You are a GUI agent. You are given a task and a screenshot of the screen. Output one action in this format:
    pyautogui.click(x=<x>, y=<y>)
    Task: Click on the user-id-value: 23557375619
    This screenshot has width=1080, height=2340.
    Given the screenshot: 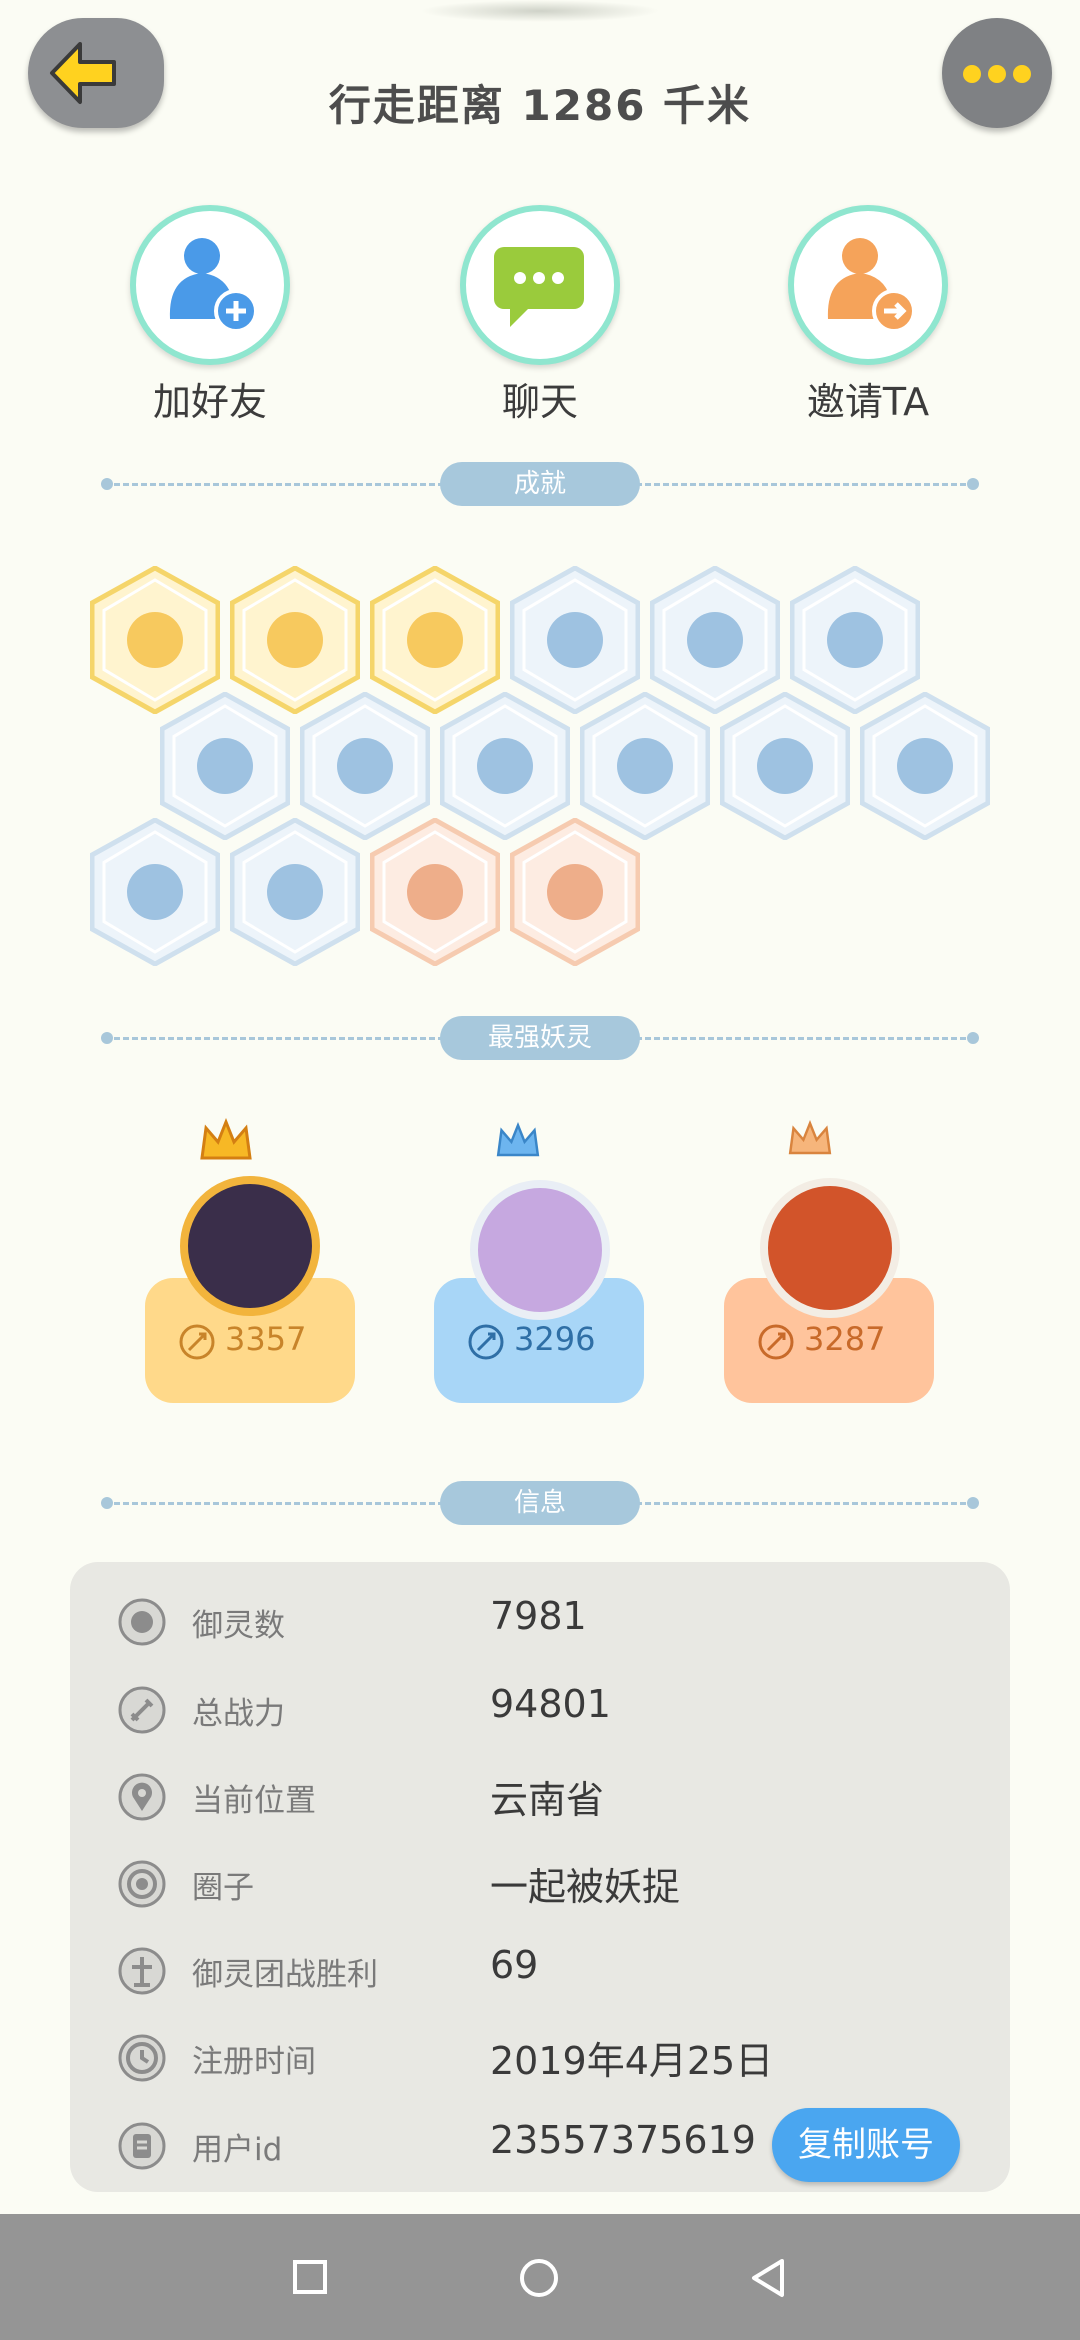 What is the action you would take?
    pyautogui.click(x=623, y=2140)
    